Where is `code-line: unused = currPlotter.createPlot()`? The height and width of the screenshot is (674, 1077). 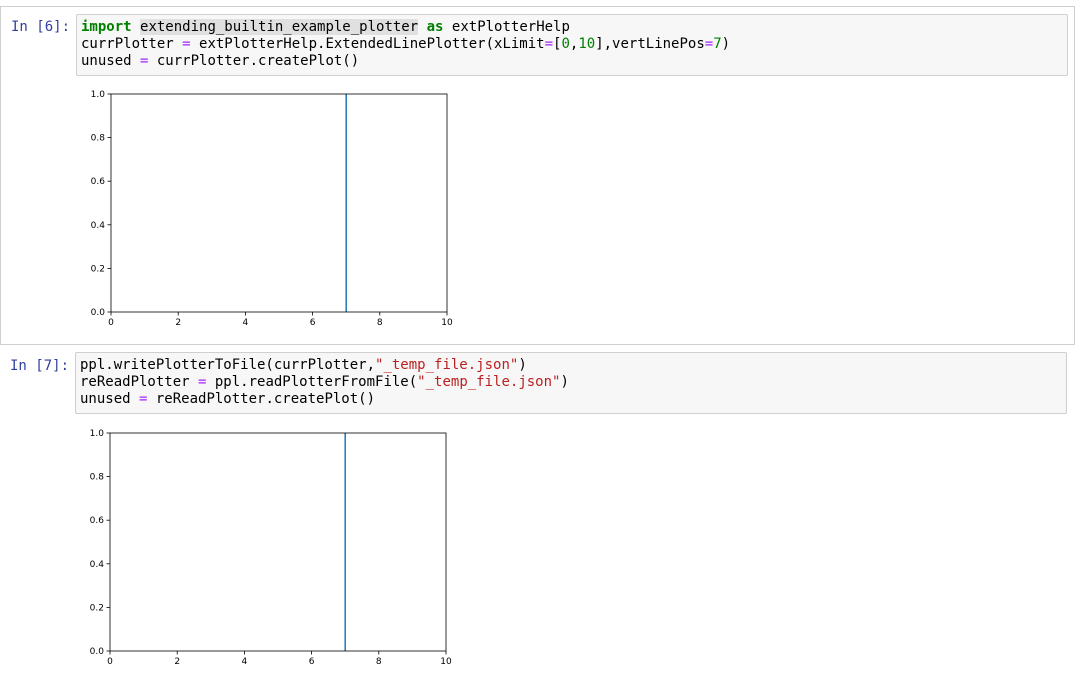
code-line: unused = currPlotter.createPlot() is located at coordinates (220, 61).